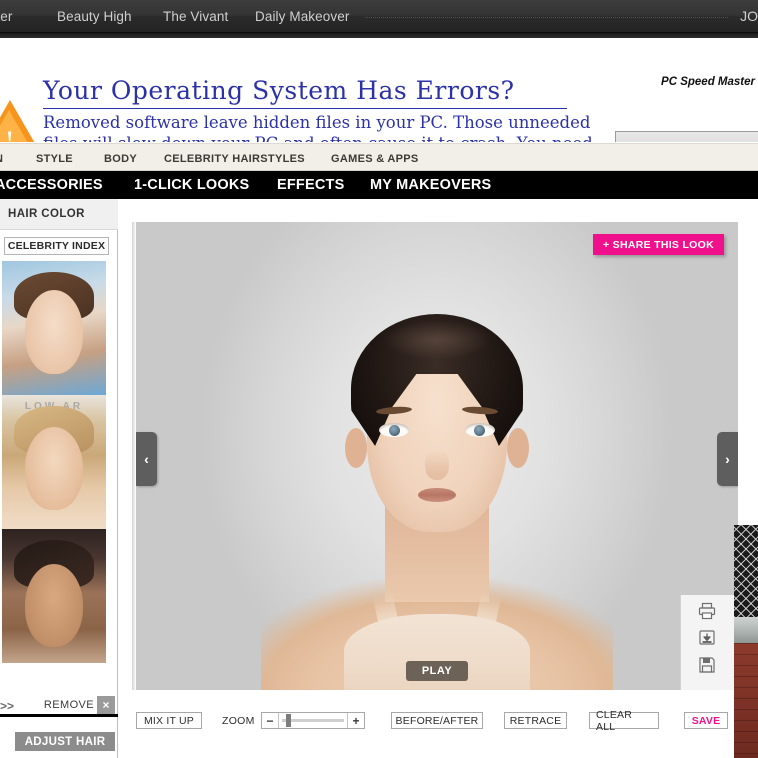 The image size is (758, 758). I want to click on concrete-ledge-texture, so click(746, 630).